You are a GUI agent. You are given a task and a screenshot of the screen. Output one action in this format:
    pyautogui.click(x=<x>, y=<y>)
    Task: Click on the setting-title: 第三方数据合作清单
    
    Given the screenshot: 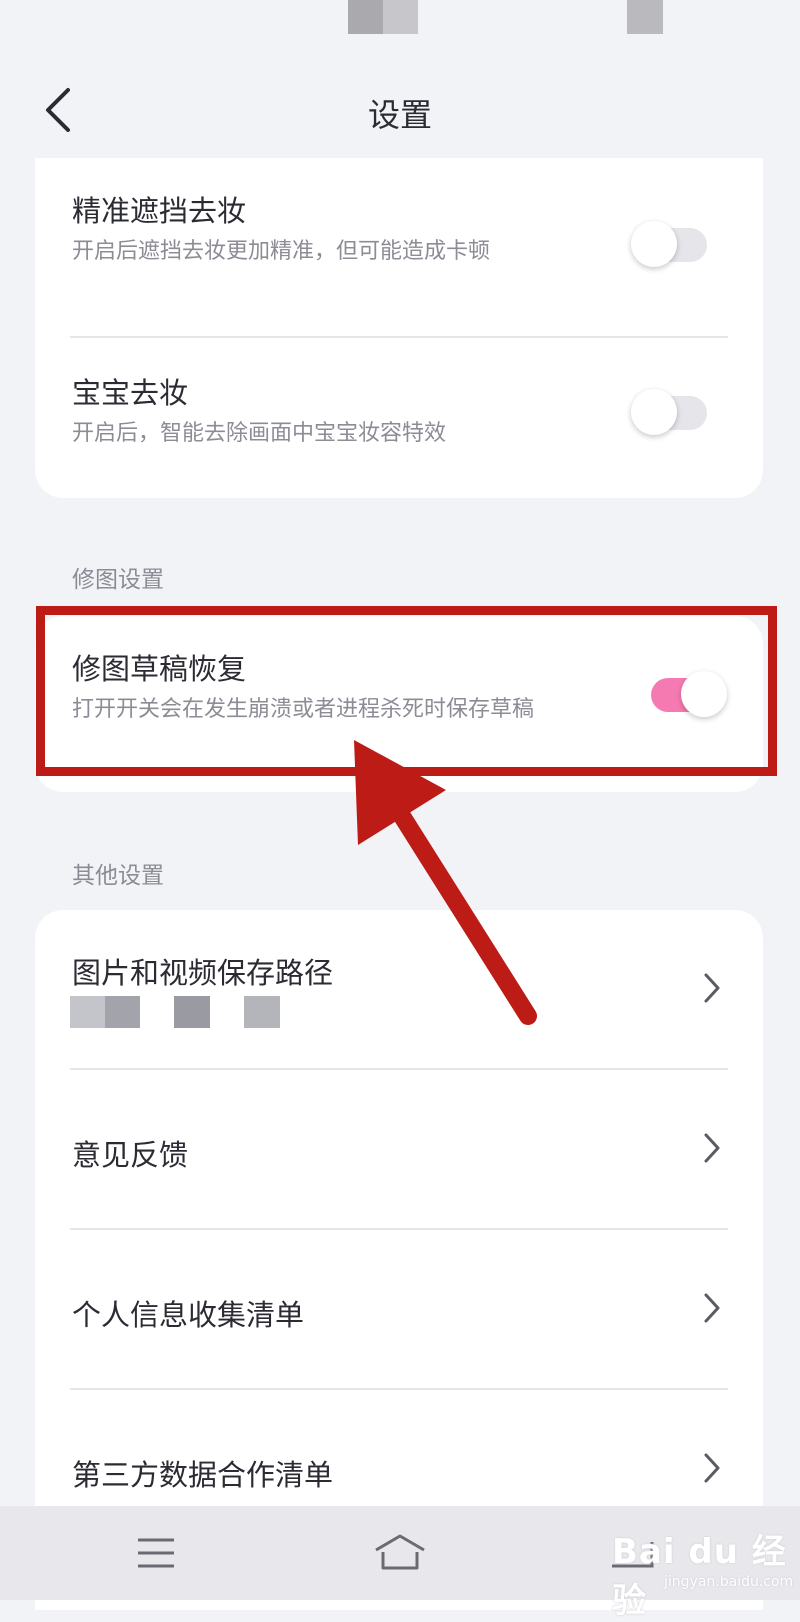 What is the action you would take?
    pyautogui.click(x=203, y=1475)
    